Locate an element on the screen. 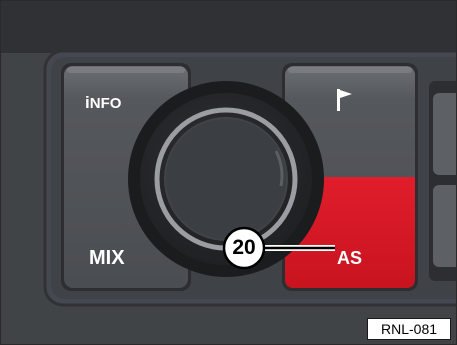 The width and height of the screenshot is (457, 345). info-label: iNFO is located at coordinates (103, 103).